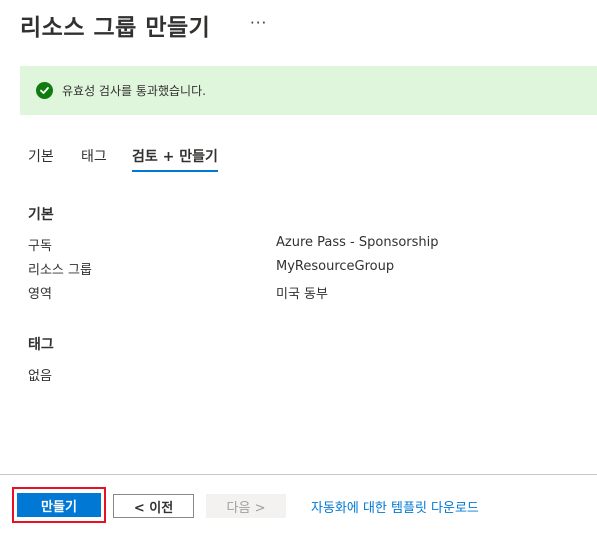  What do you see at coordinates (258, 23) in the screenshot?
I see `more-options-button: ···` at bounding box center [258, 23].